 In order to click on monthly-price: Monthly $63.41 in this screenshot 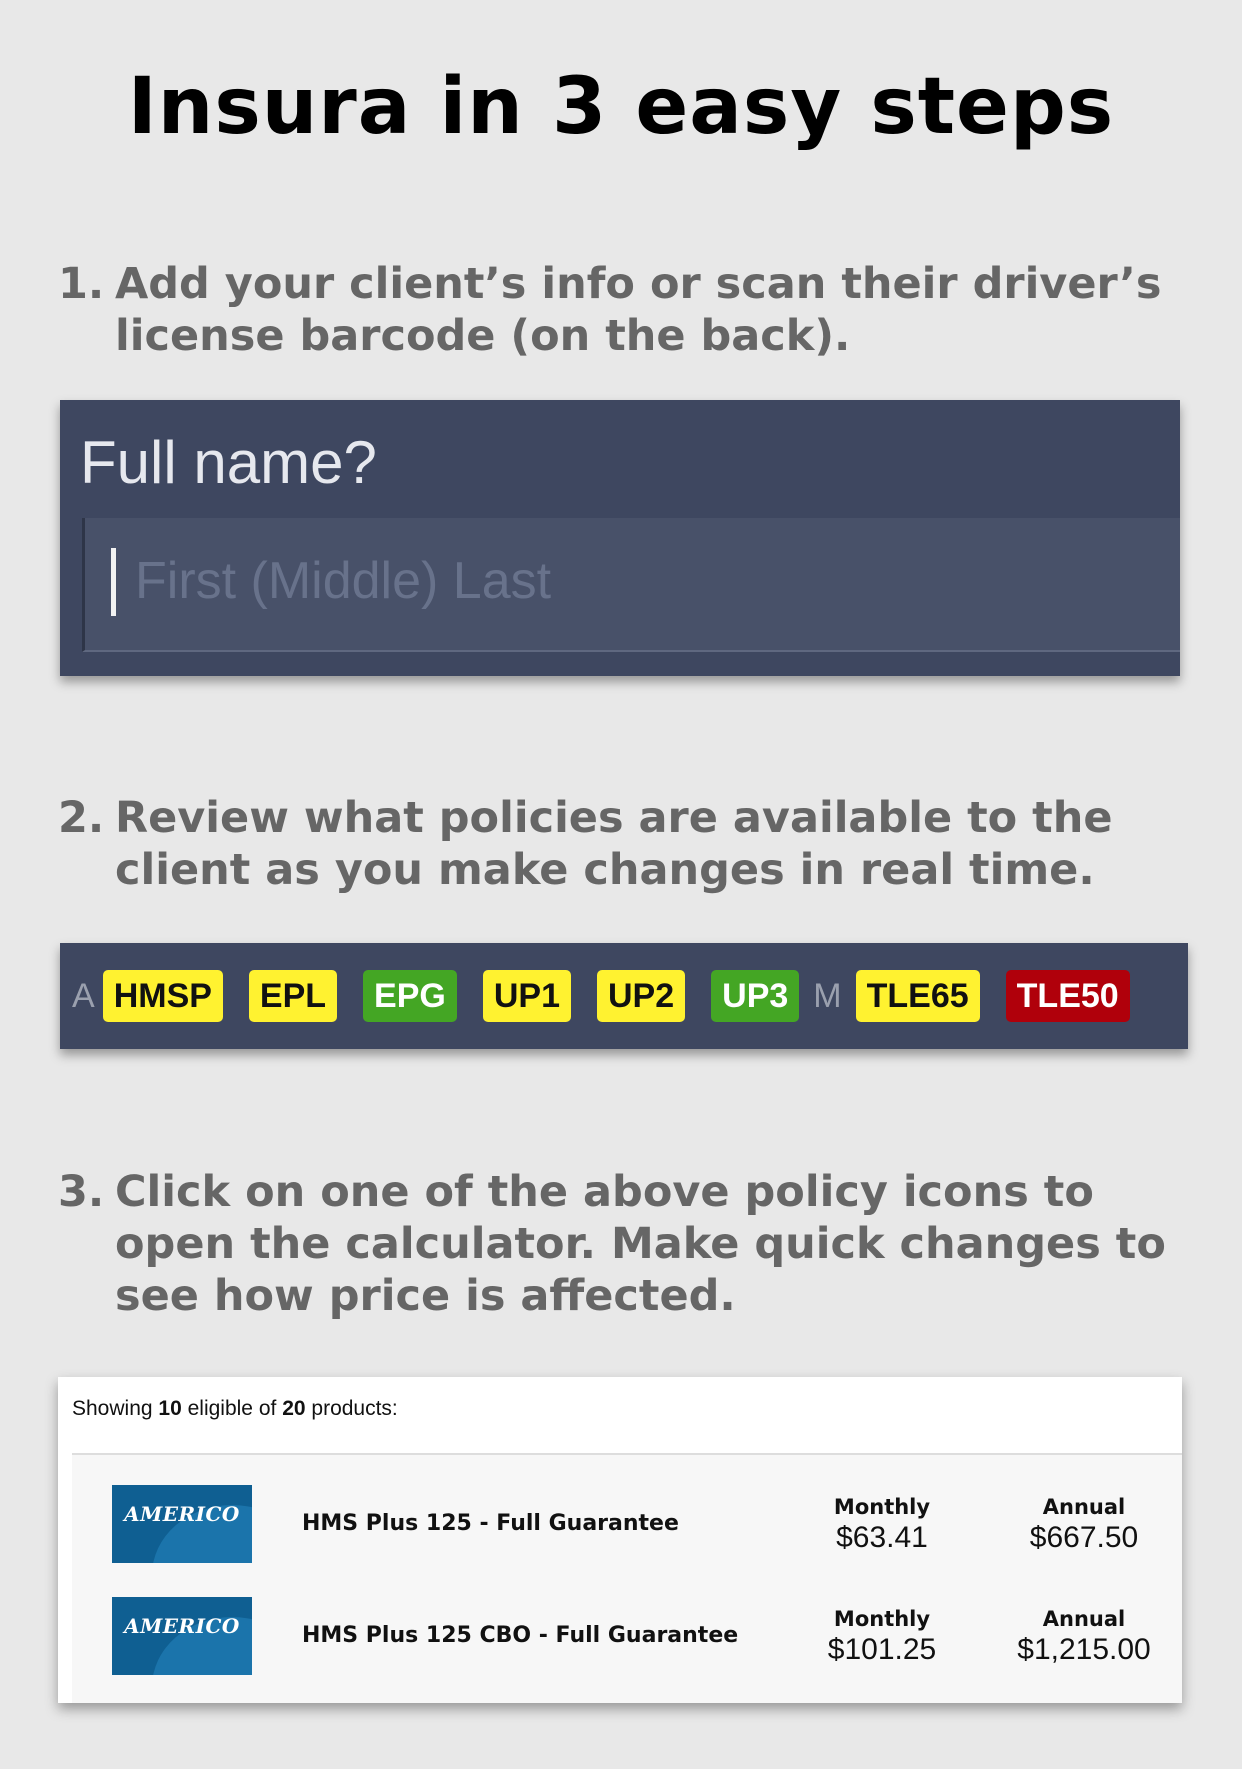, I will do `click(882, 1525)`.